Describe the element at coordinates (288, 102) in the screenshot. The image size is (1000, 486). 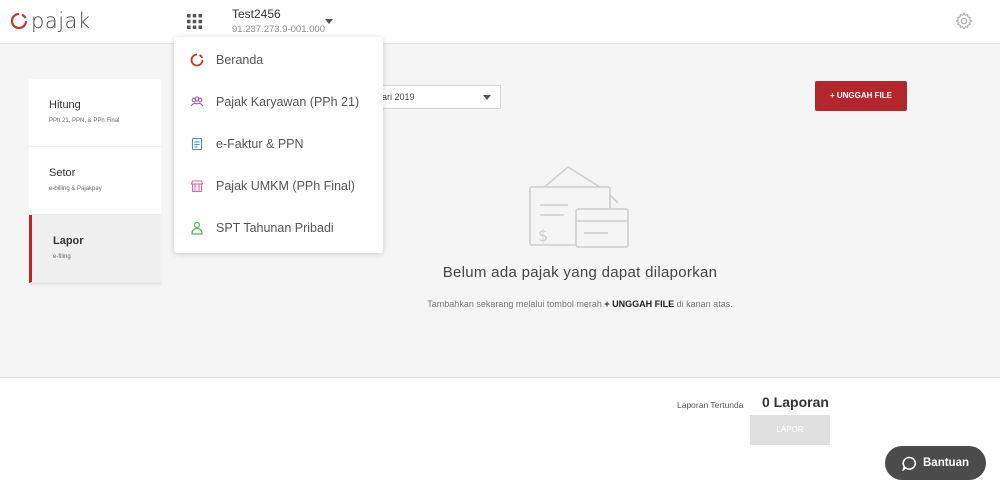
I see `menu-item-label: Pajak Karyawan (PPh 21)` at that location.